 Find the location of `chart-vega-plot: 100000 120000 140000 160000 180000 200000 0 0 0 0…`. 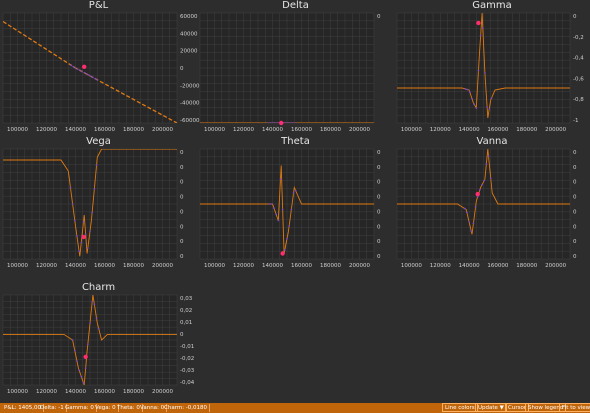

chart-vega-plot: 100000 120000 140000 160000 180000 200000 0 0 0 0… is located at coordinates (98, 206).